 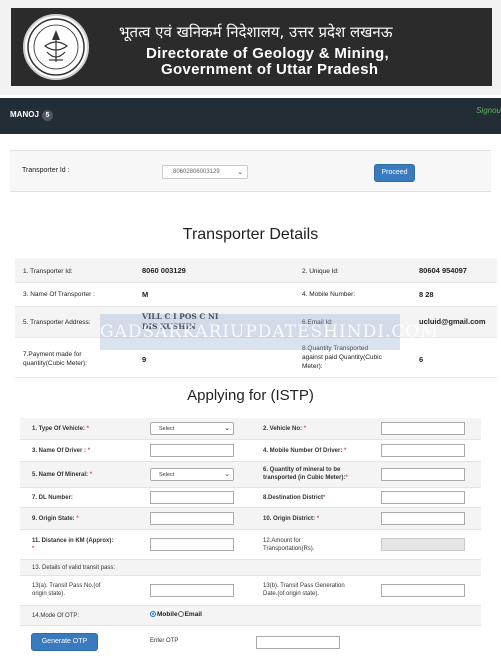 I want to click on otp-email-label: Email, so click(x=193, y=614).